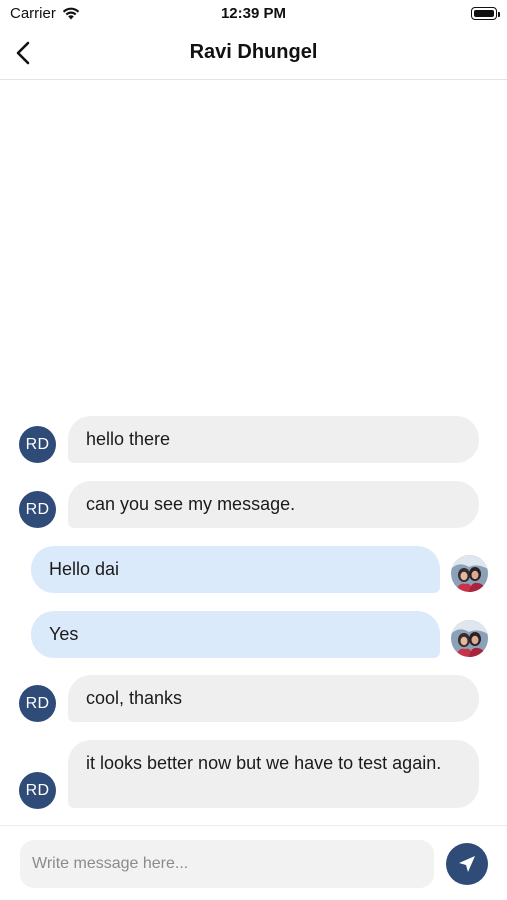 This screenshot has width=507, height=900. I want to click on message-row: Hello dai, so click(253, 570).